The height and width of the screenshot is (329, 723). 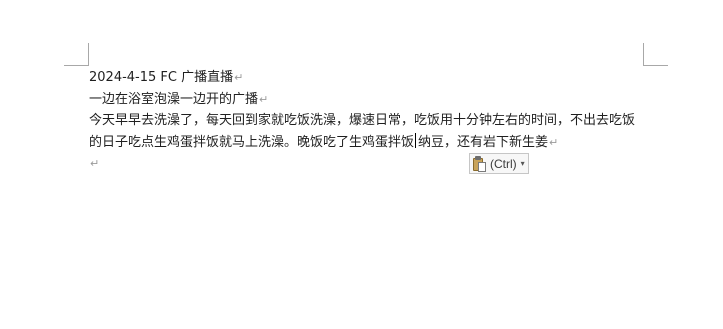 What do you see at coordinates (416, 140) in the screenshot?
I see `text-cursor` at bounding box center [416, 140].